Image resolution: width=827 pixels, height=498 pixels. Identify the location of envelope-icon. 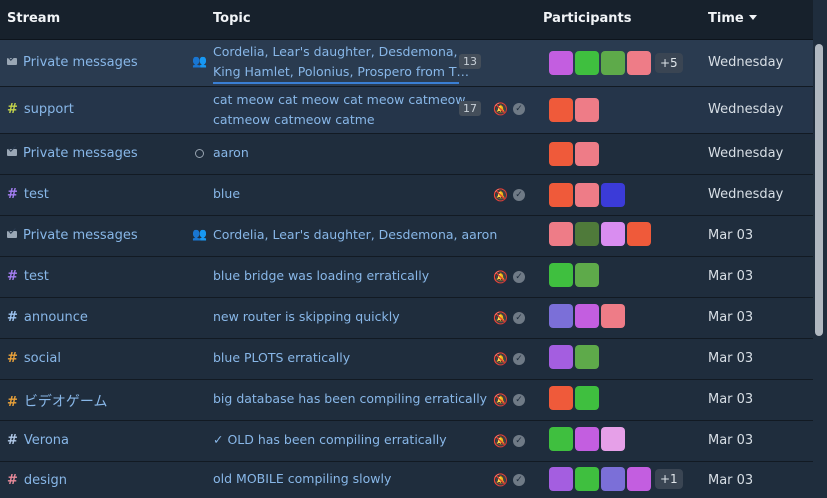
(12, 152).